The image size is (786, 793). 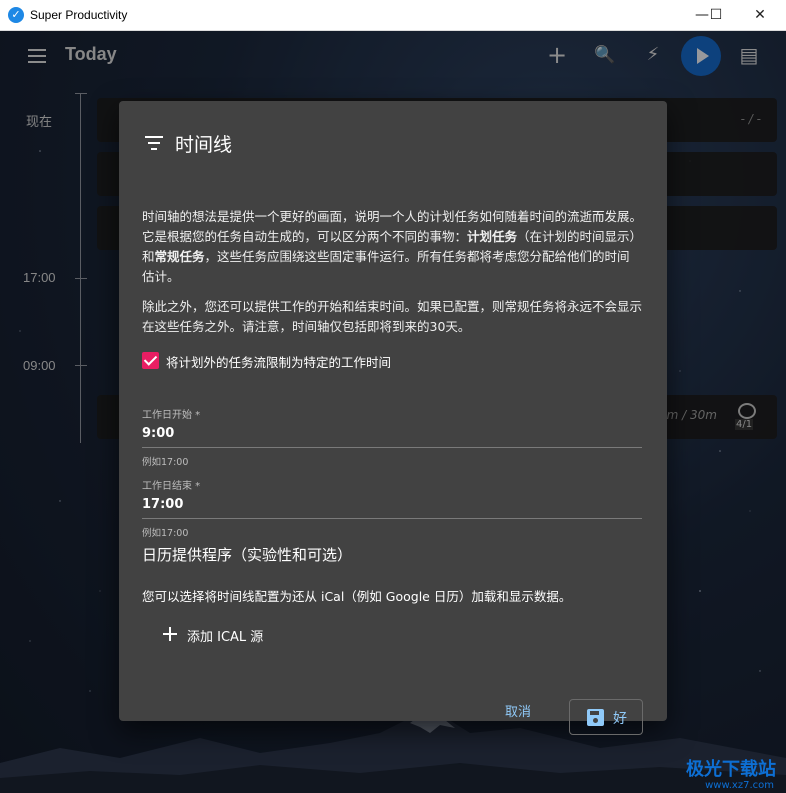 I want to click on filter-icon, so click(x=154, y=143).